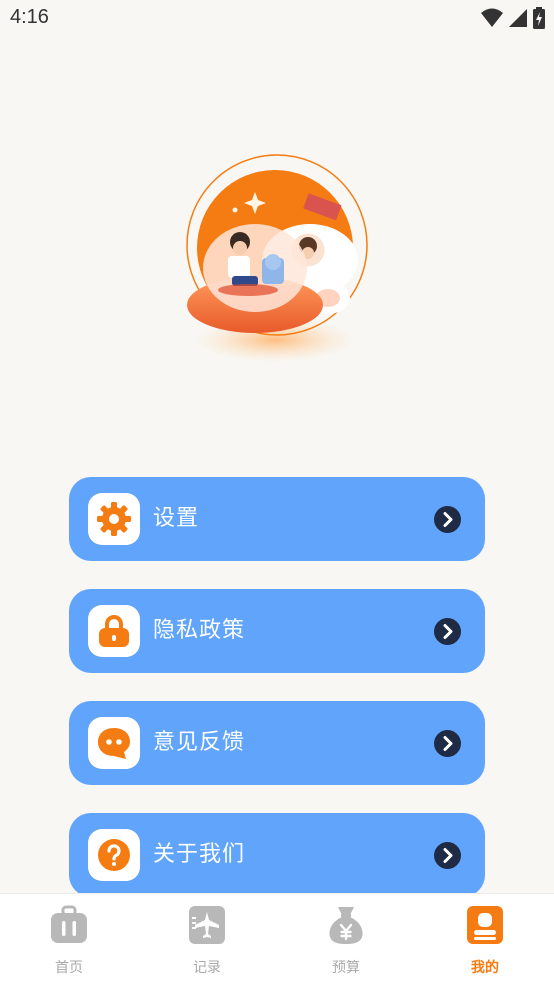 The height and width of the screenshot is (984, 554). I want to click on tab-home: 首页, so click(69, 939).